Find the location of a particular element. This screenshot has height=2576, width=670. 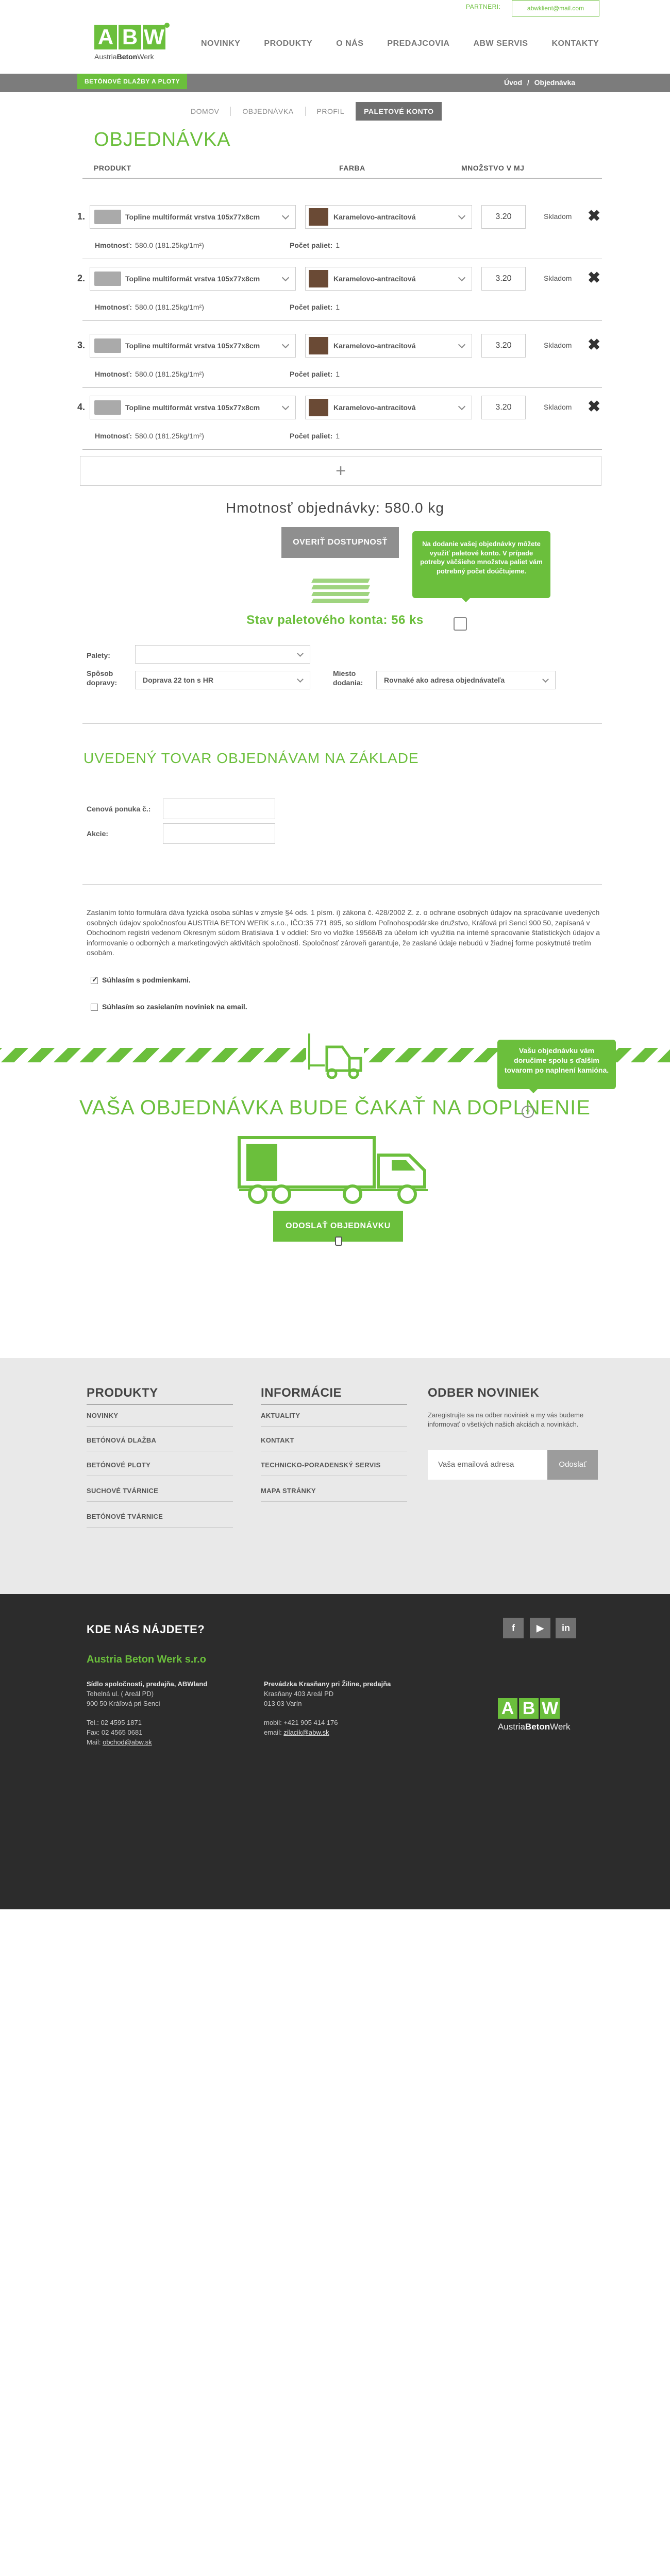

footer-link: SUCHOVÉ TVÁRNICE is located at coordinates (122, 1491).